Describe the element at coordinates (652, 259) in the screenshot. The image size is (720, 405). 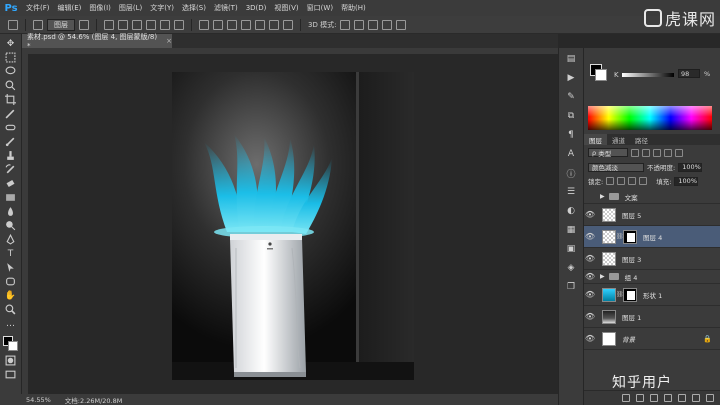
I see `layer-item-3: 👁 图层 3` at that location.